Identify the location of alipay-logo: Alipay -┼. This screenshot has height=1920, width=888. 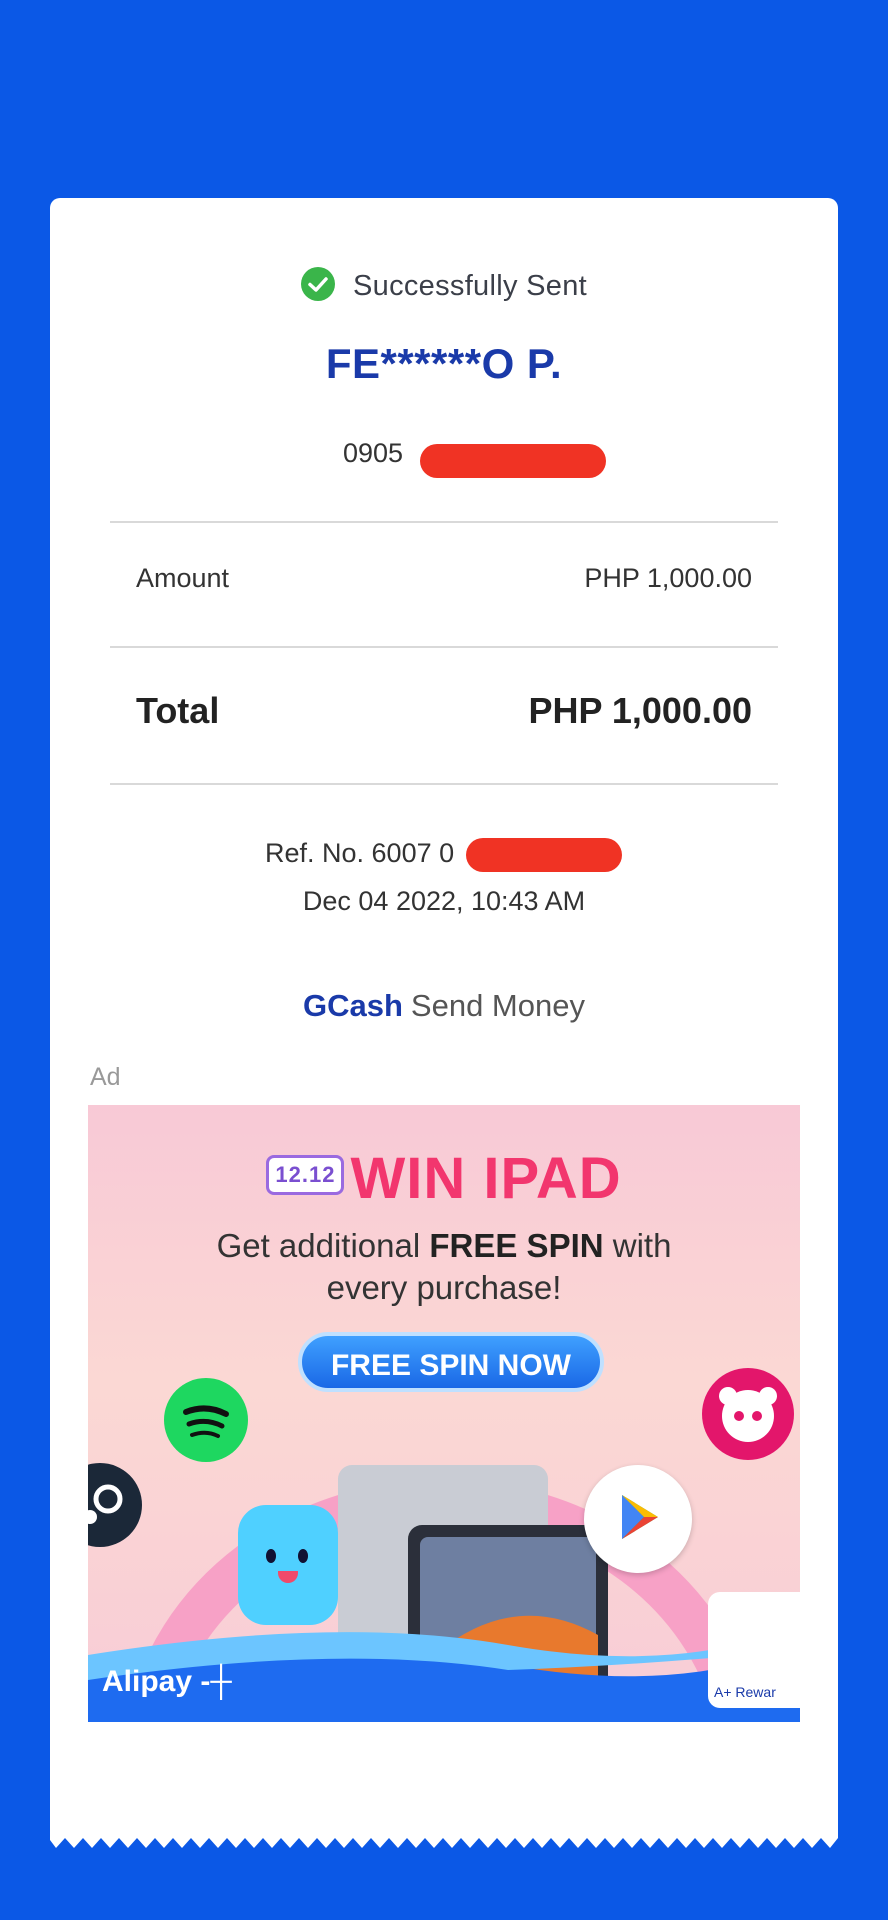
(167, 1682).